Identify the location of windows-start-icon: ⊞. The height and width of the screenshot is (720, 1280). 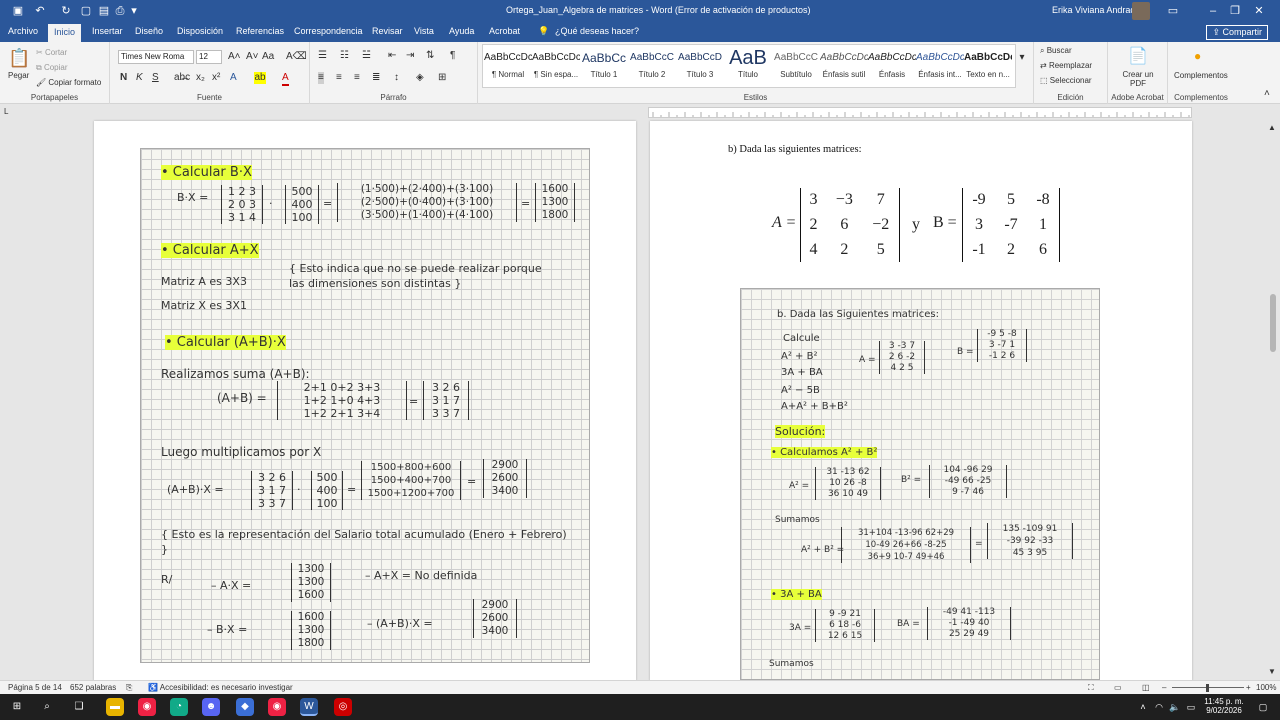
(17, 707).